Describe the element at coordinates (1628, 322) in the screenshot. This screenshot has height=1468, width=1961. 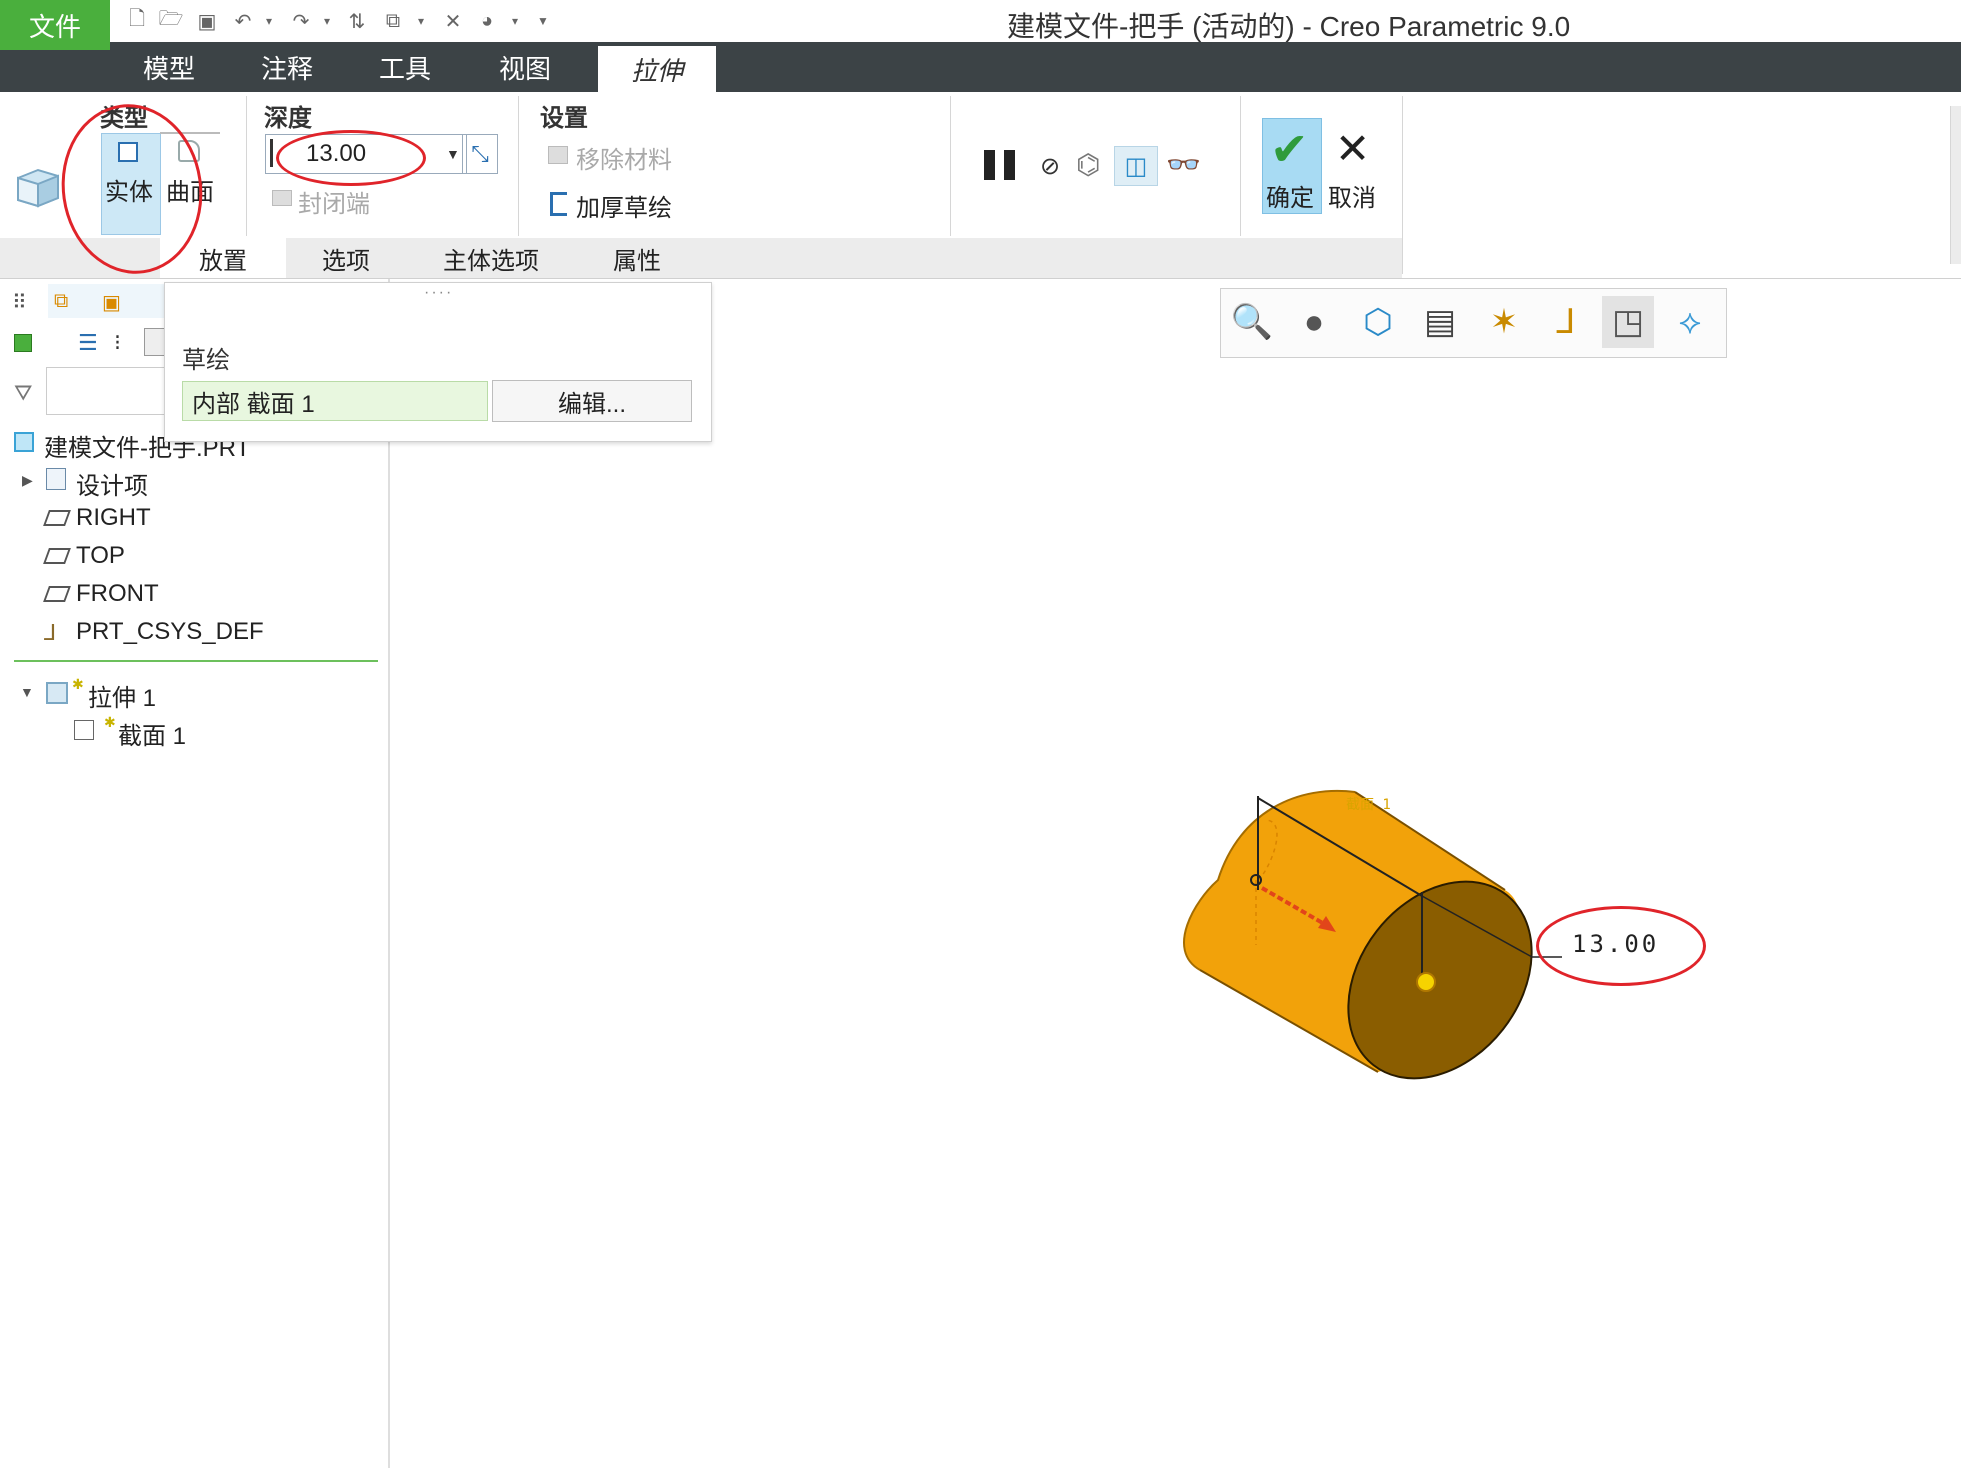
I see `annotation-display-icon: ◳` at that location.